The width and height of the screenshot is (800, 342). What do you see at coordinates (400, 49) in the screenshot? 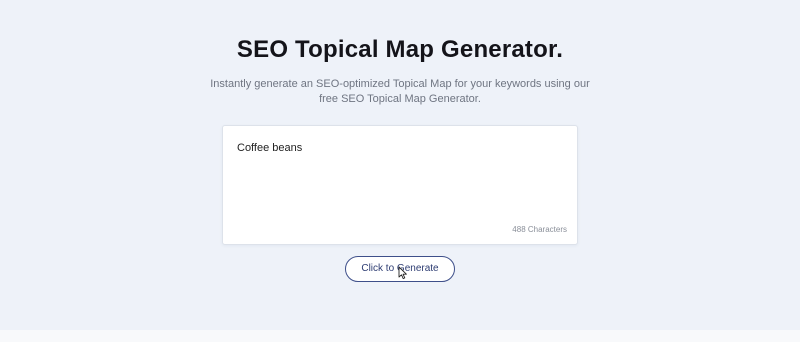
I see `page-title: SEO Topical Map Generator.` at bounding box center [400, 49].